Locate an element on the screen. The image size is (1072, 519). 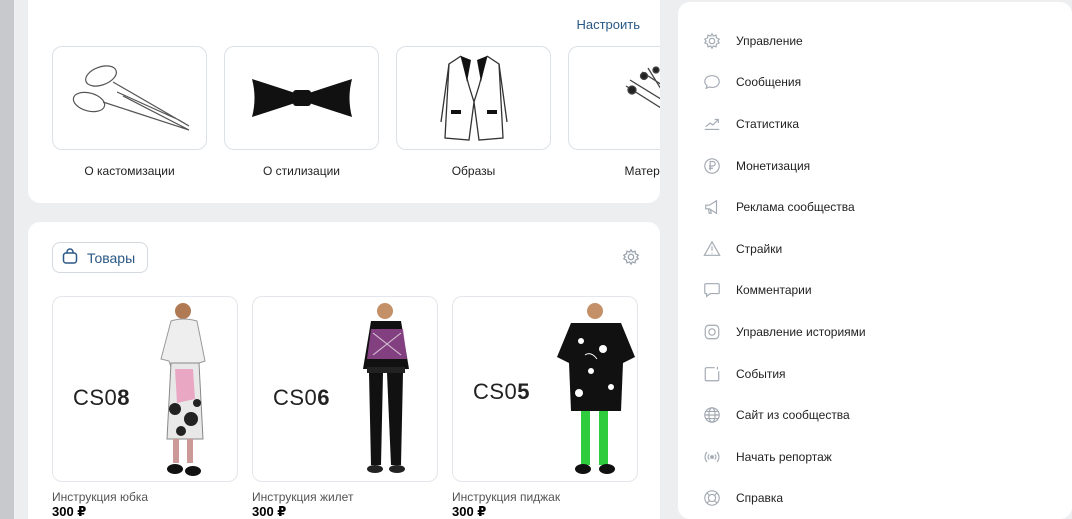
product-title: Инструкция жилет is located at coordinates (303, 497).